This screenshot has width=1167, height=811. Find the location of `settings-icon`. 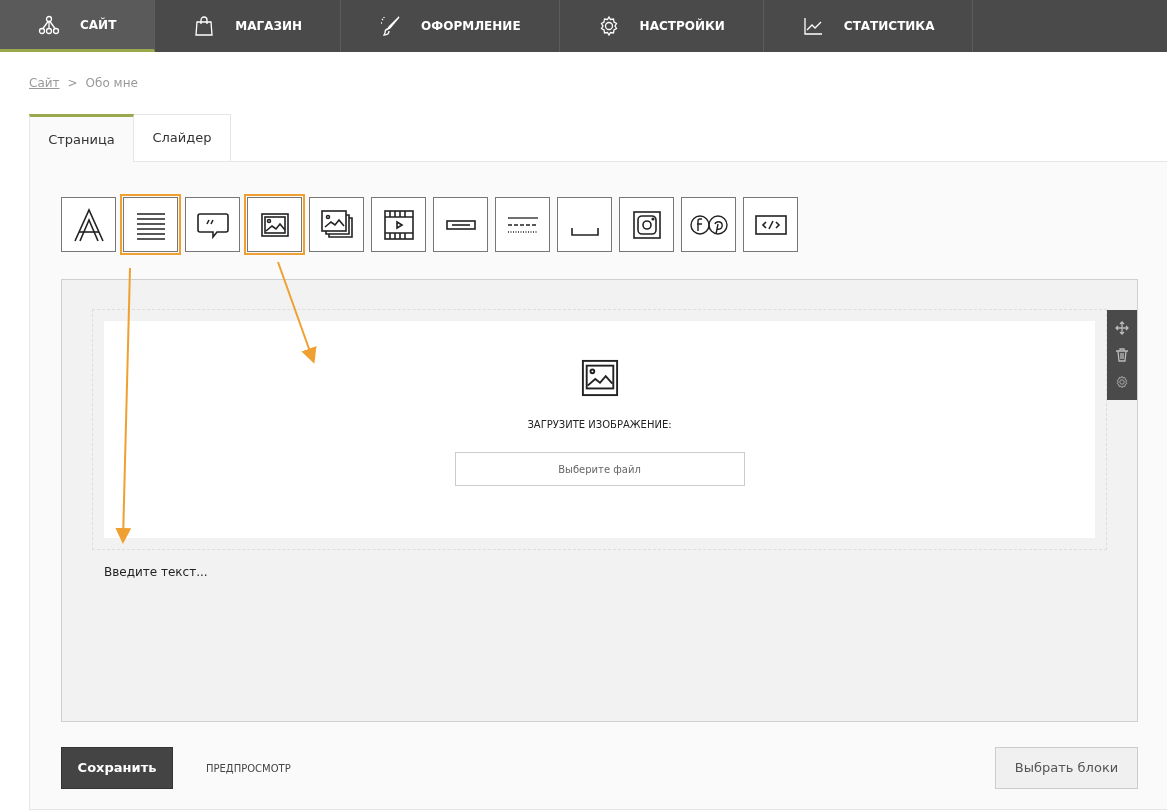

settings-icon is located at coordinates (1122, 382).